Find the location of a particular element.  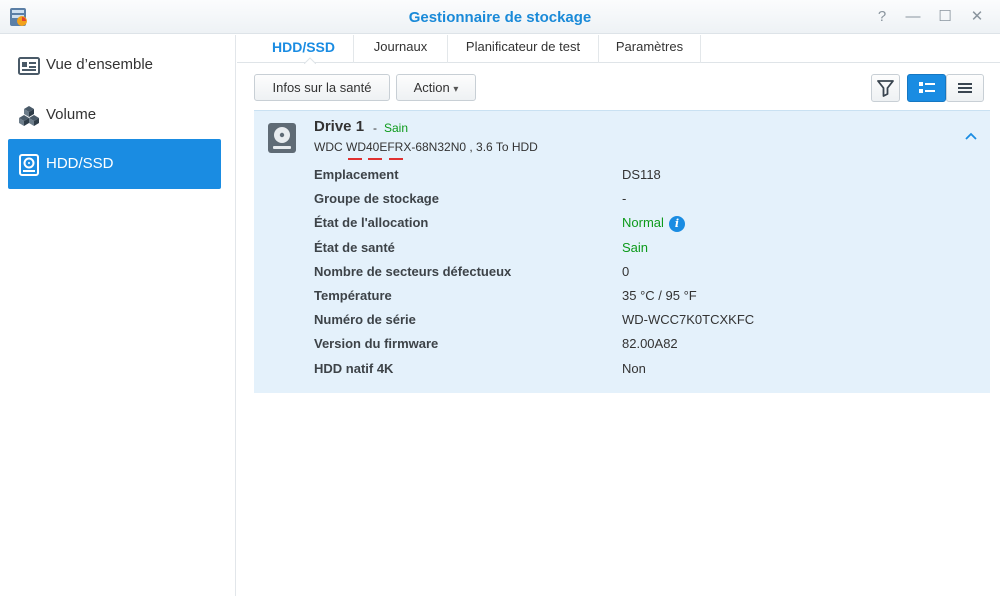

volume-cubes-icon is located at coordinates (29, 116).